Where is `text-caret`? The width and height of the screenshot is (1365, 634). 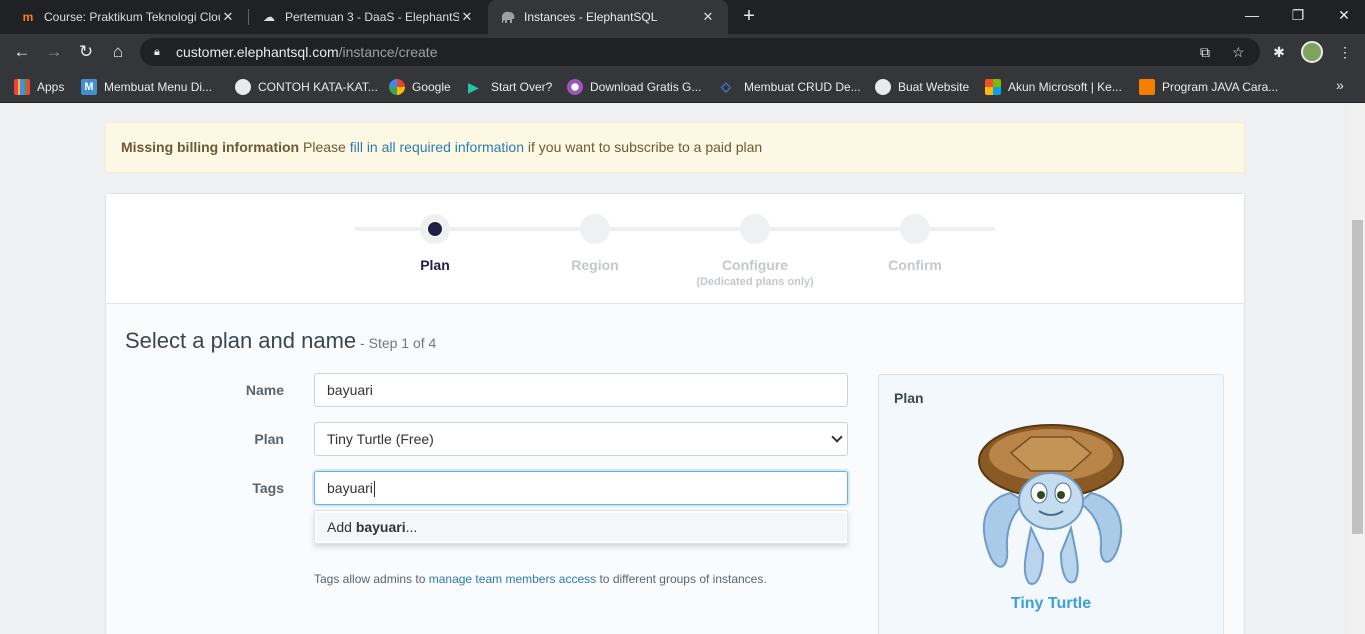
text-caret is located at coordinates (374, 489).